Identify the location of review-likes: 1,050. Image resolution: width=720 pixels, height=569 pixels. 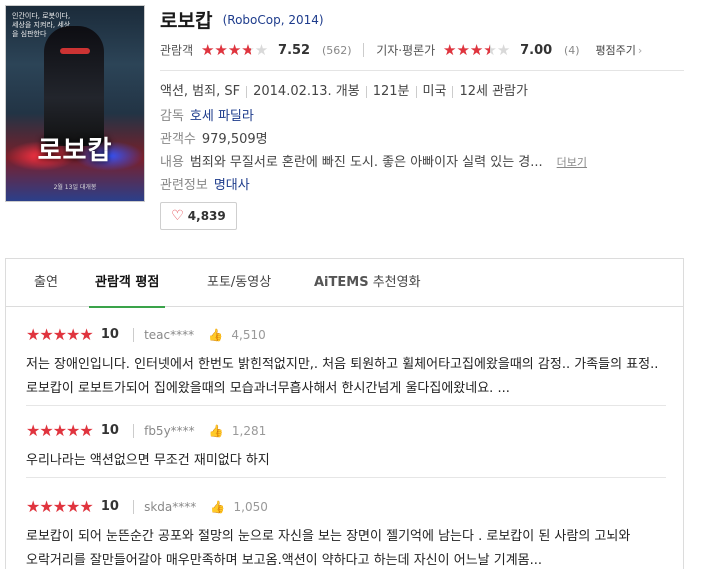
(250, 506).